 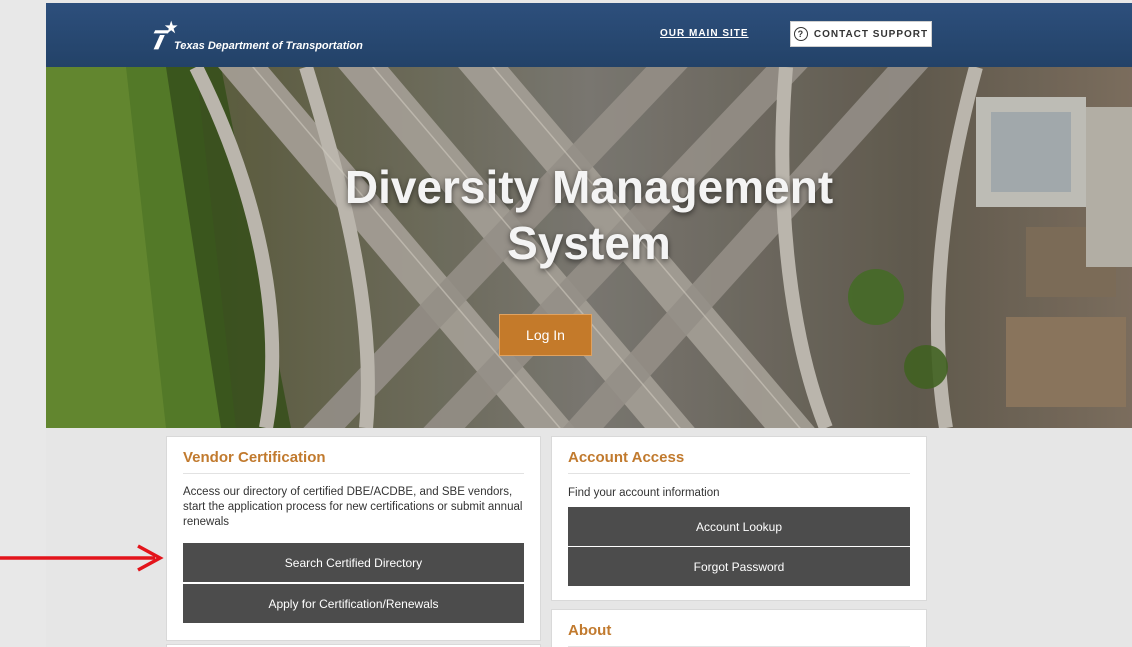 I want to click on contact-support-button: ? CONTACT SUPPORT, so click(x=861, y=34).